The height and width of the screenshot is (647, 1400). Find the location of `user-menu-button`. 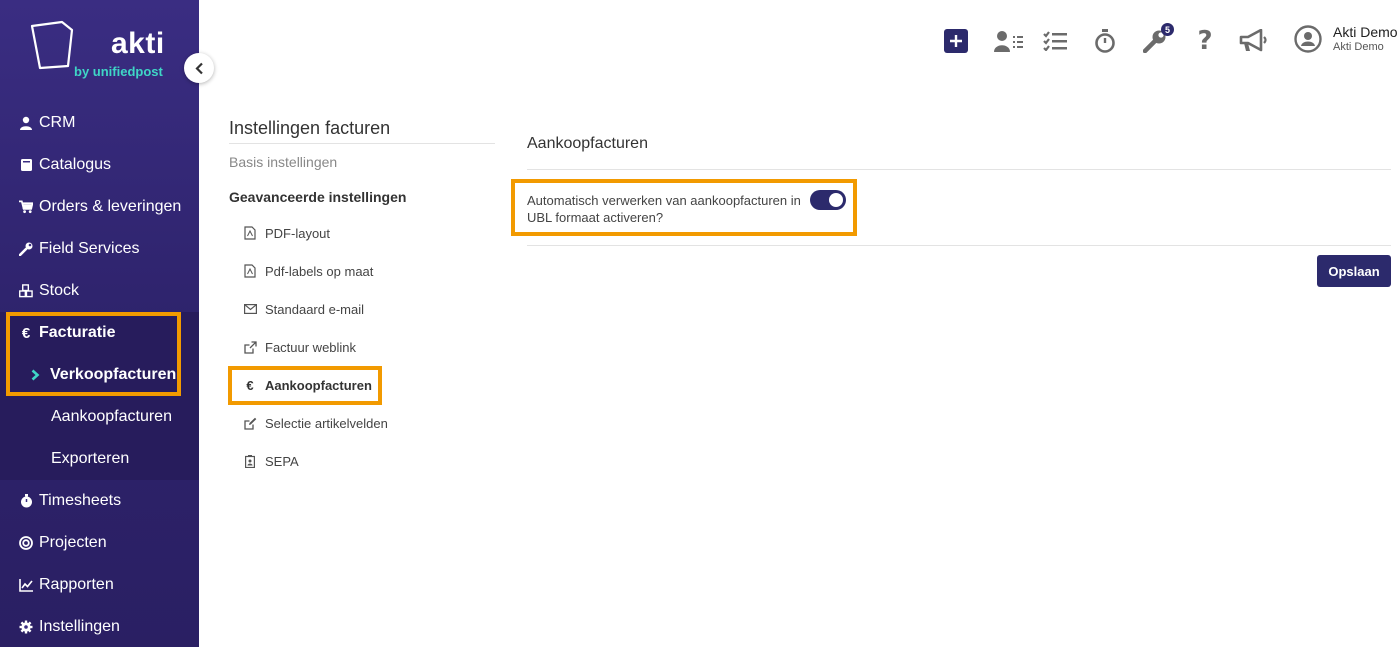

user-menu-button is located at coordinates (1308, 39).